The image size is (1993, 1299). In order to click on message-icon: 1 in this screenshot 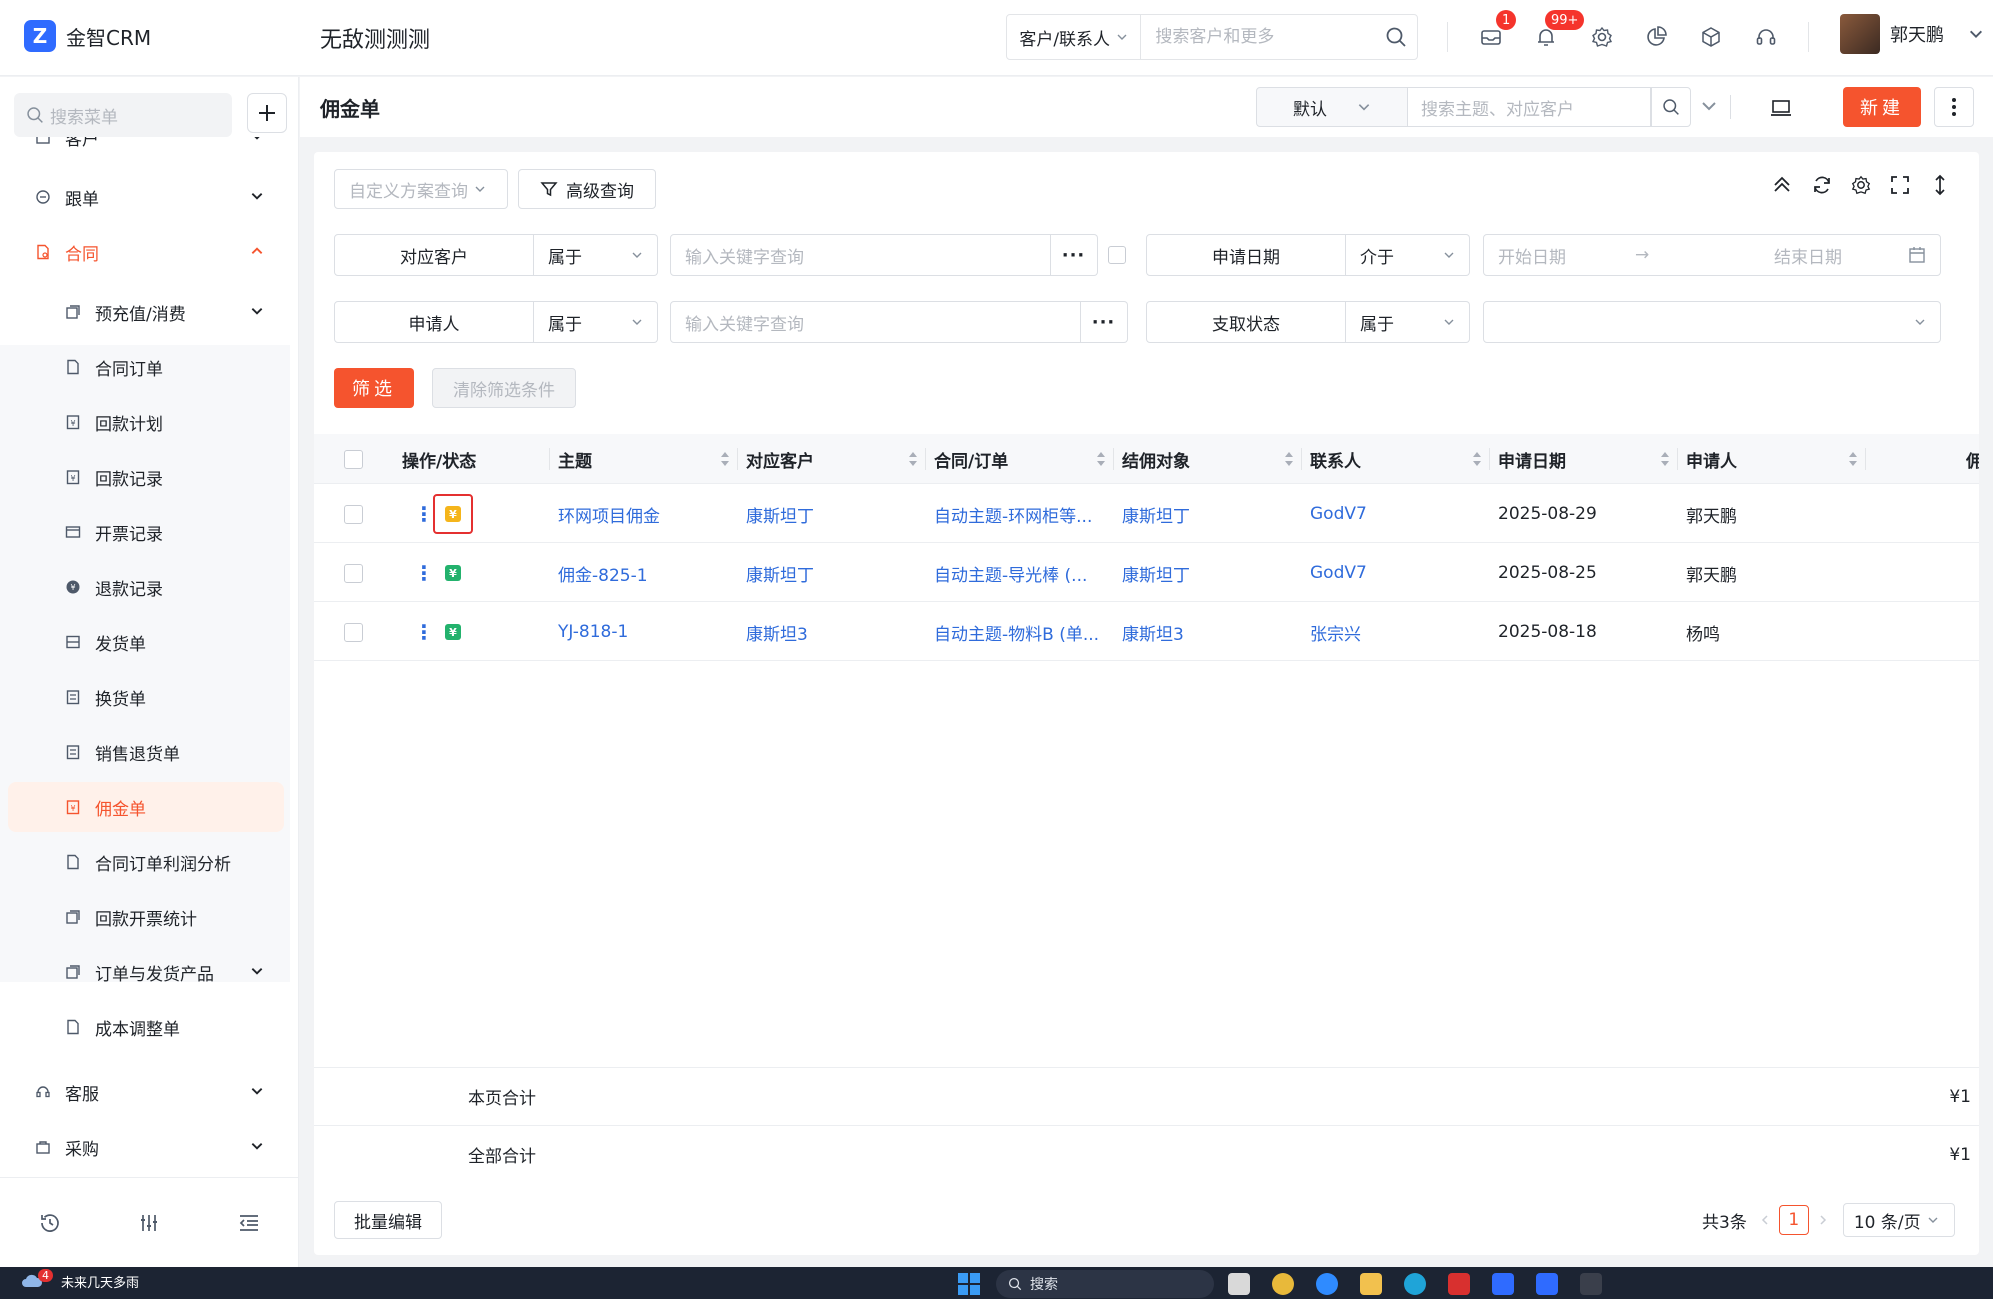, I will do `click(1496, 31)`.